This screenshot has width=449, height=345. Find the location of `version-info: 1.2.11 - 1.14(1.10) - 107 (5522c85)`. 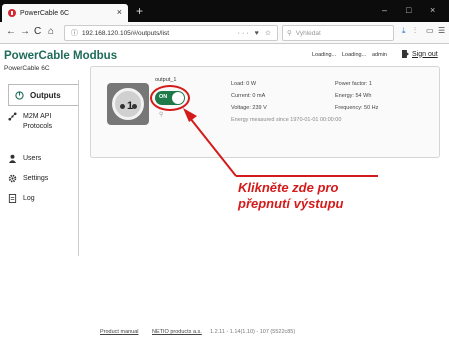

version-info: 1.2.11 - 1.14(1.10) - 107 (5522c85) is located at coordinates (253, 332).